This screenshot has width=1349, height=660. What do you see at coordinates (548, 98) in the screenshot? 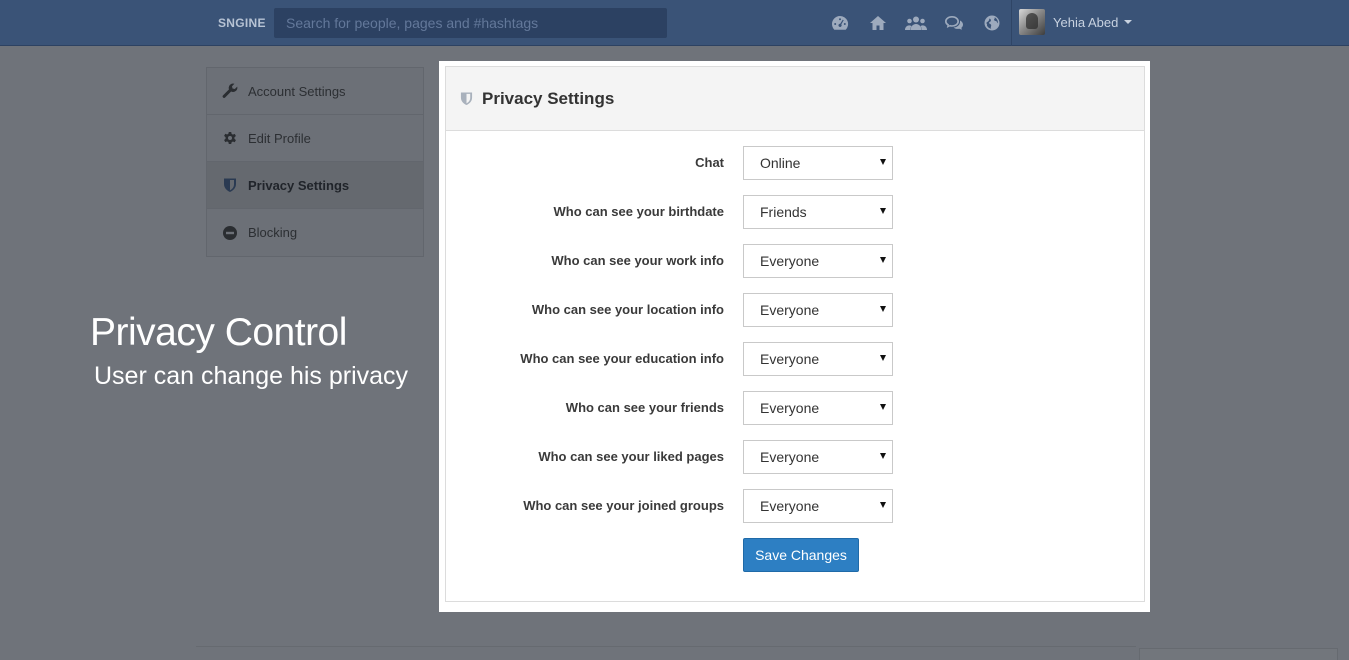
I see `panel-title: Privacy Settings` at bounding box center [548, 98].